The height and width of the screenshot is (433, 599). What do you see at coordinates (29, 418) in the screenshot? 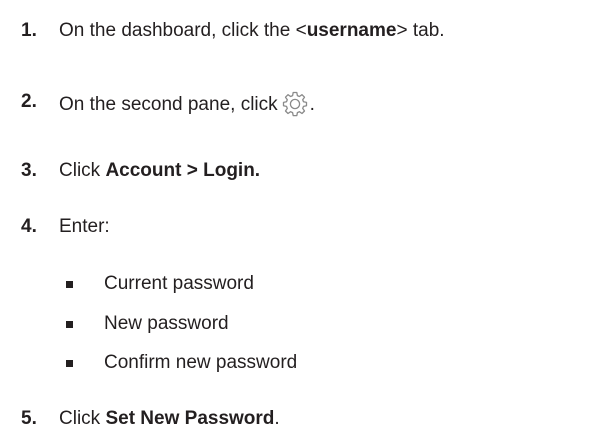
I see `step-number: 5.` at bounding box center [29, 418].